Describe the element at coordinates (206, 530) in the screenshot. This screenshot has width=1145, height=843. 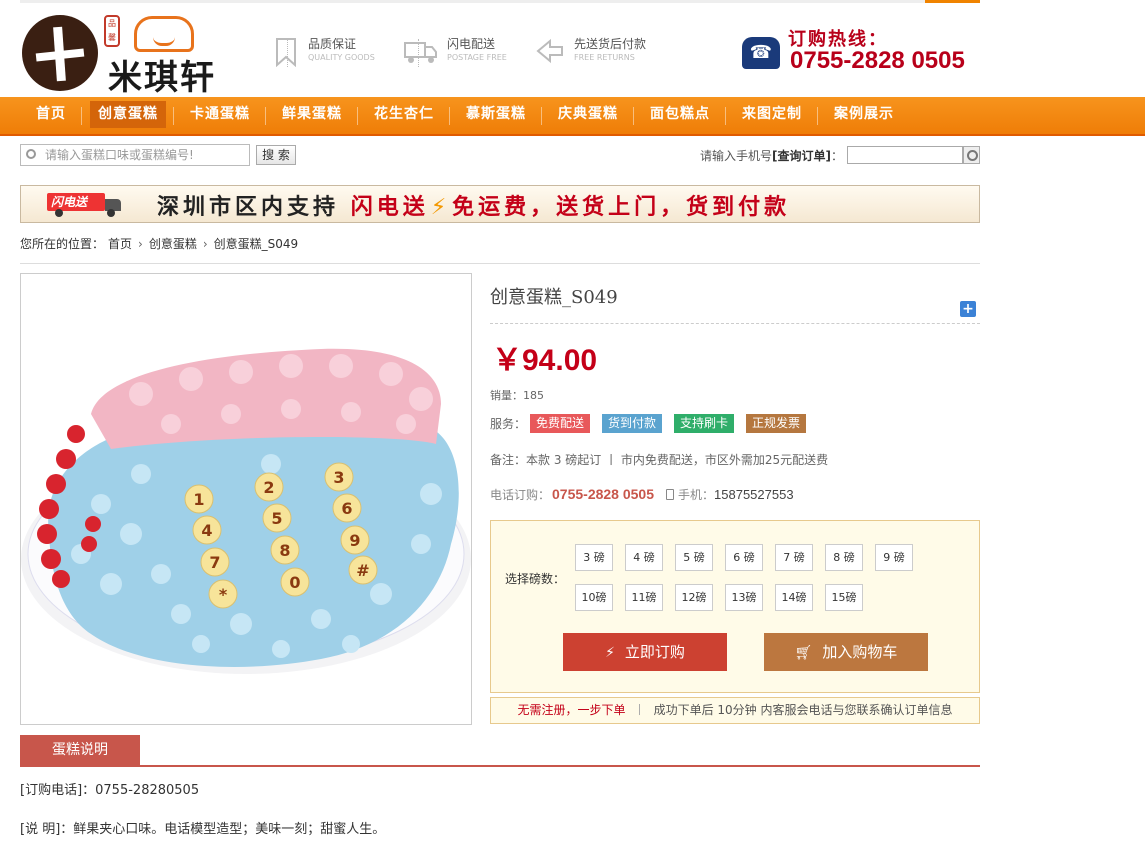
I see `svg-text: 4` at that location.